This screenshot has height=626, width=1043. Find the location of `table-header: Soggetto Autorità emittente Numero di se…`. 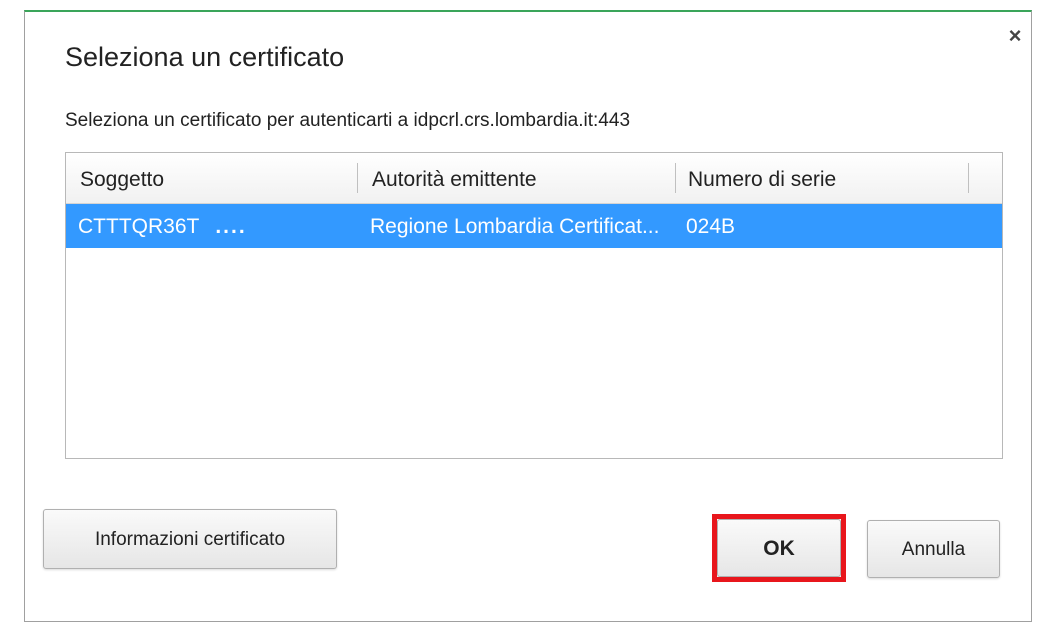

table-header: Soggetto Autorità emittente Numero di se… is located at coordinates (534, 178).